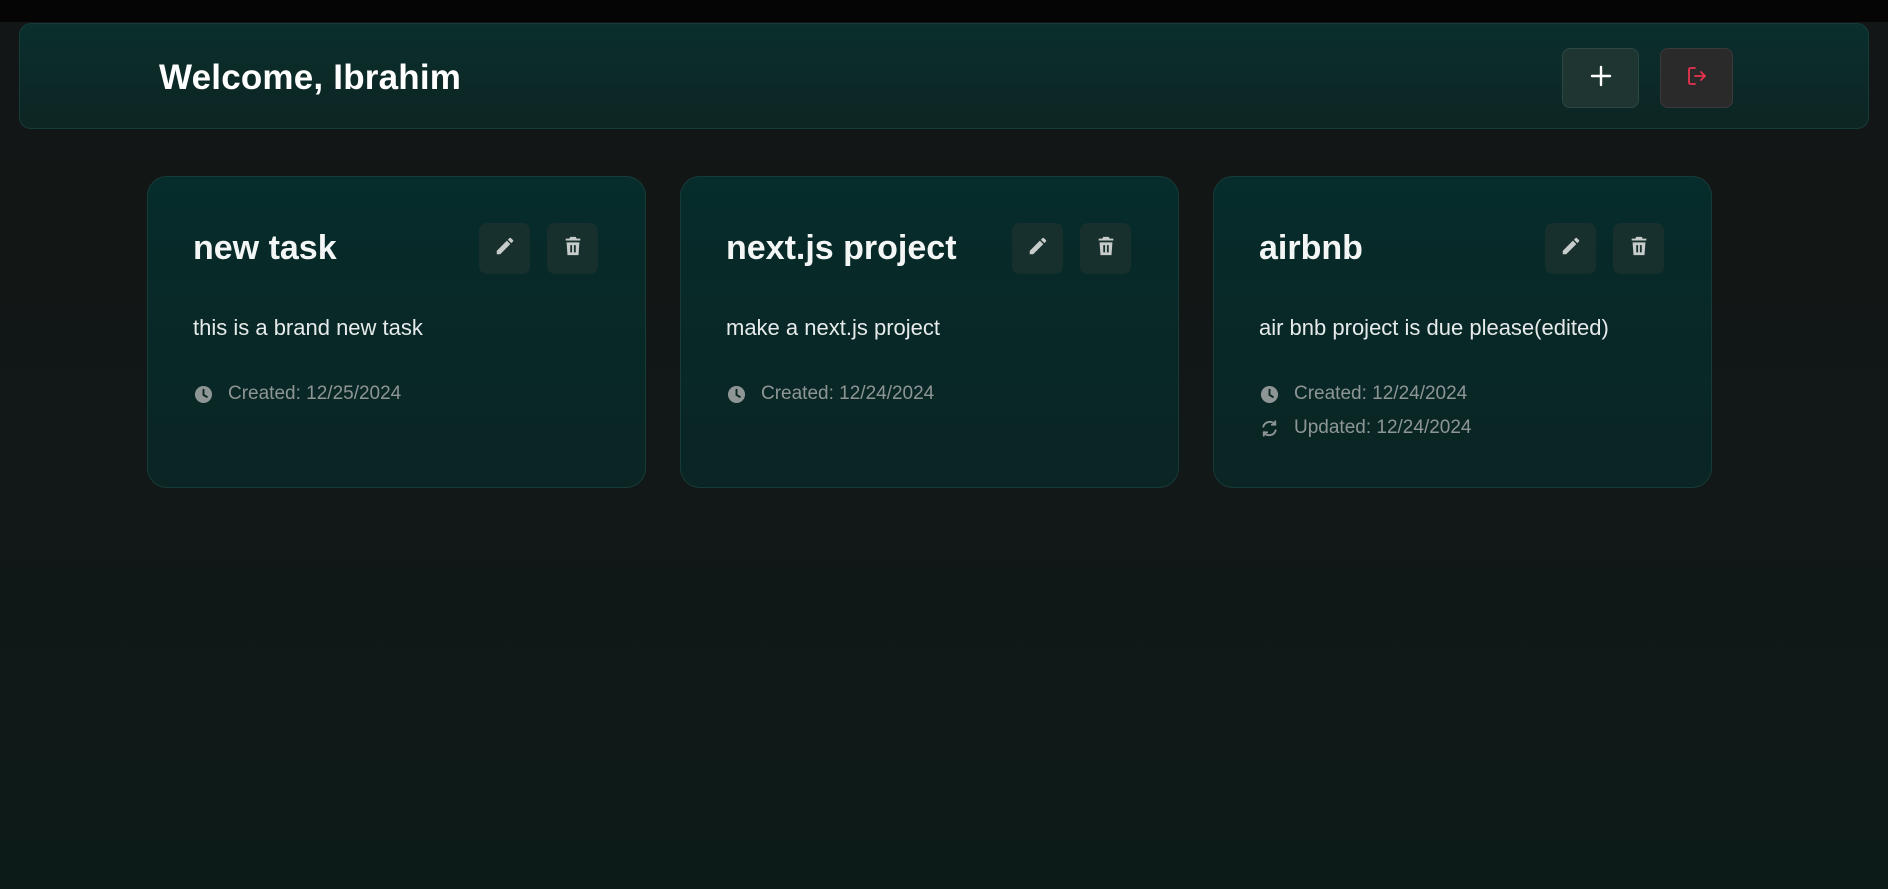 The height and width of the screenshot is (889, 1888). I want to click on plus-icon, so click(1601, 78).